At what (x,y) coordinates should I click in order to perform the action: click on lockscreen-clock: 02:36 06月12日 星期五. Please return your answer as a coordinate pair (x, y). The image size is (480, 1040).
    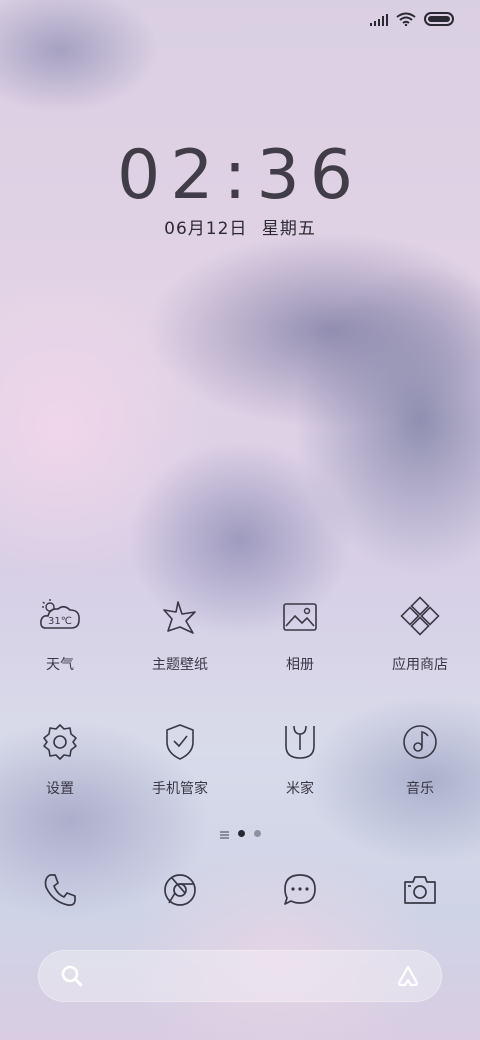
    Looking at the image, I should click on (240, 188).